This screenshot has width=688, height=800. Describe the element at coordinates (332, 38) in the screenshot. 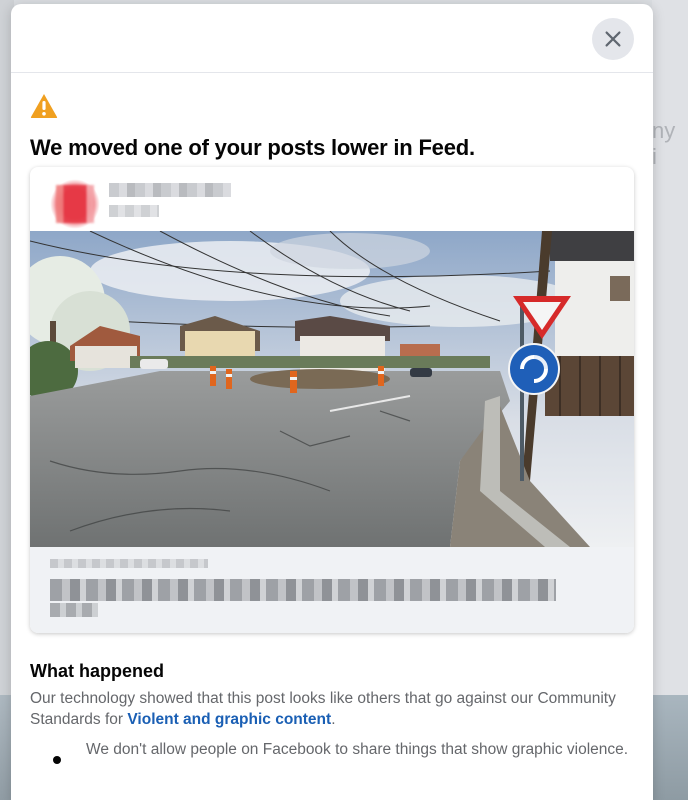

I see `dialog-header` at that location.